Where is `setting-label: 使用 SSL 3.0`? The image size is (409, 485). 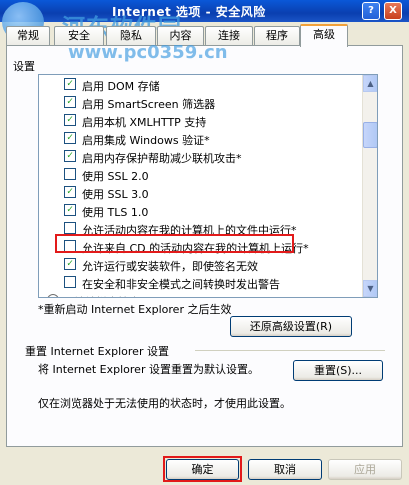 setting-label: 使用 SSL 3.0 is located at coordinates (115, 194).